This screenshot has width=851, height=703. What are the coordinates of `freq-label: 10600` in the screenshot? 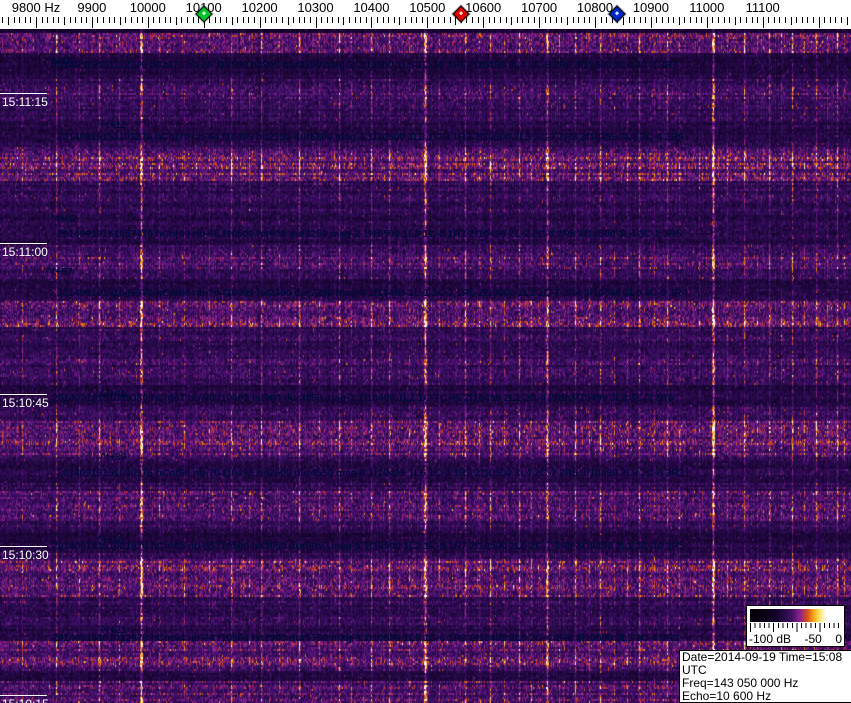 It's located at (483, 7).